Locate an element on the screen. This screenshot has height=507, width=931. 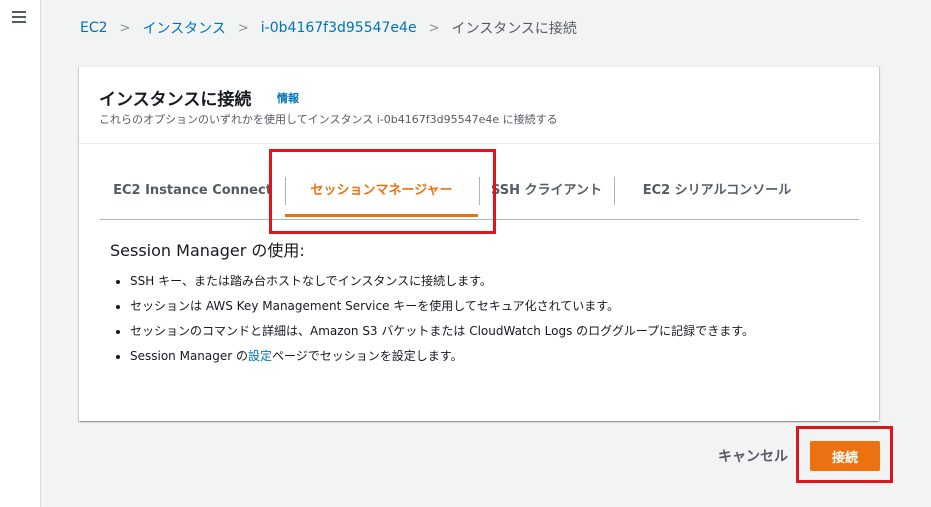
tab-ssh-client: SSH クライアント is located at coordinates (546, 191).